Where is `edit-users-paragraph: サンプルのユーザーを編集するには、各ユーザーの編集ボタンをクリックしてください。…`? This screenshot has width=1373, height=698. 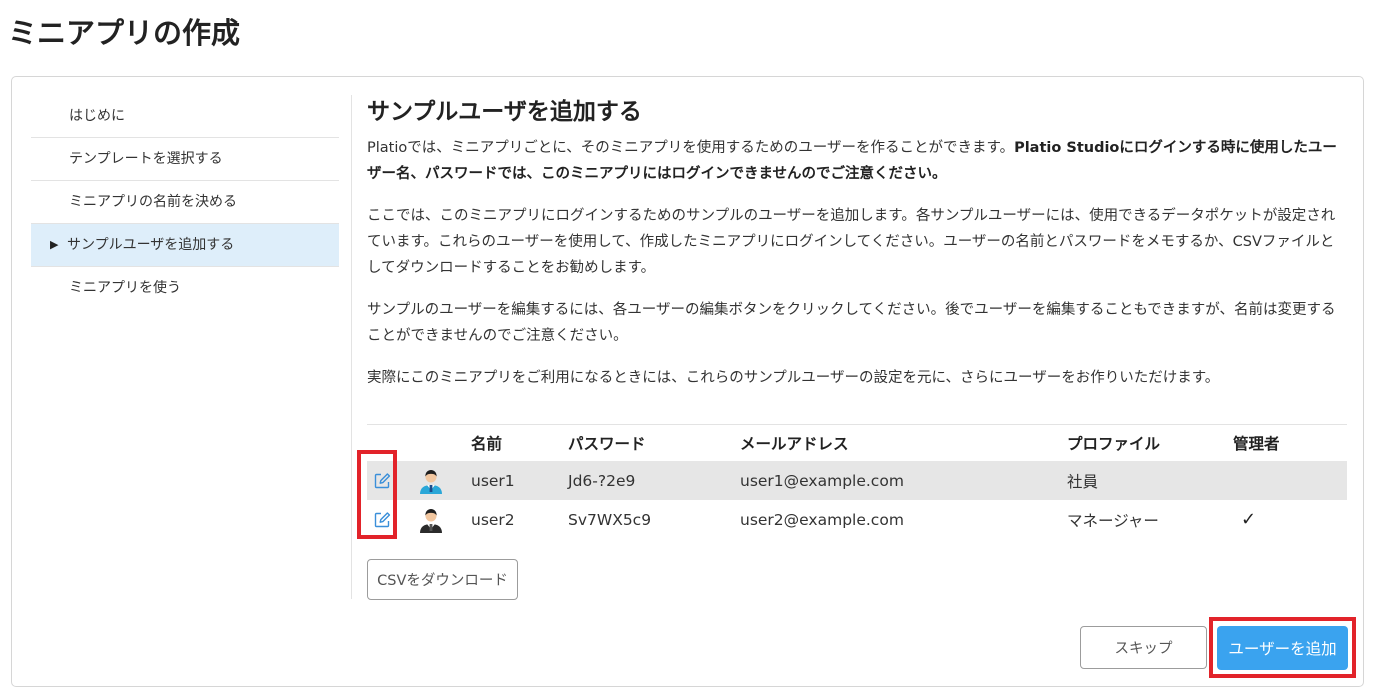 edit-users-paragraph: サンプルのユーザーを編集するには、各ユーザーの編集ボタンをクリックしてください。… is located at coordinates (851, 323).